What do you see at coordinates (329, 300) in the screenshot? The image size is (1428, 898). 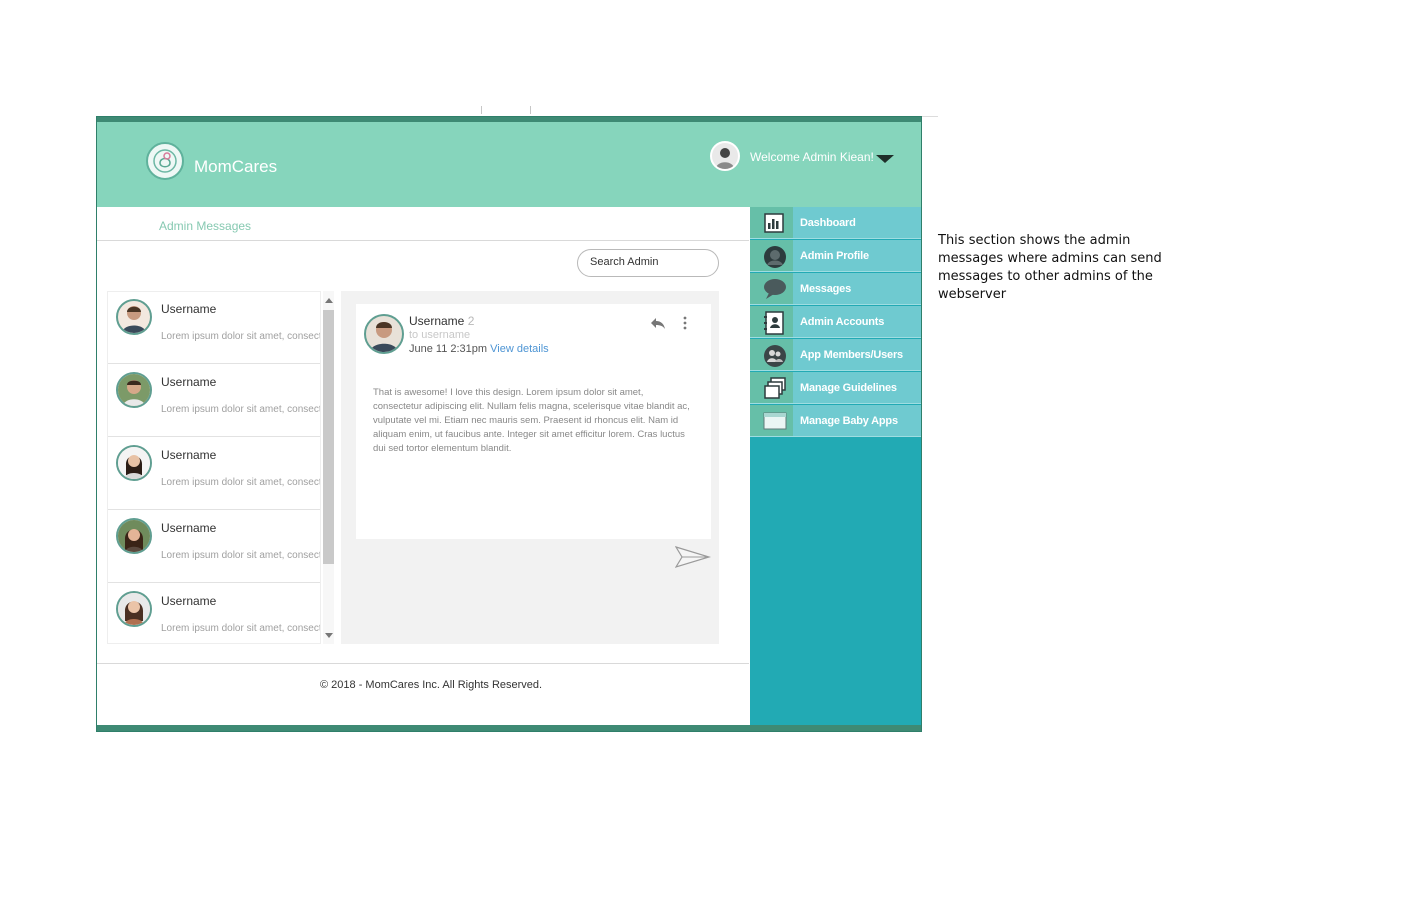 I see `scroll-up-arrow-icon` at bounding box center [329, 300].